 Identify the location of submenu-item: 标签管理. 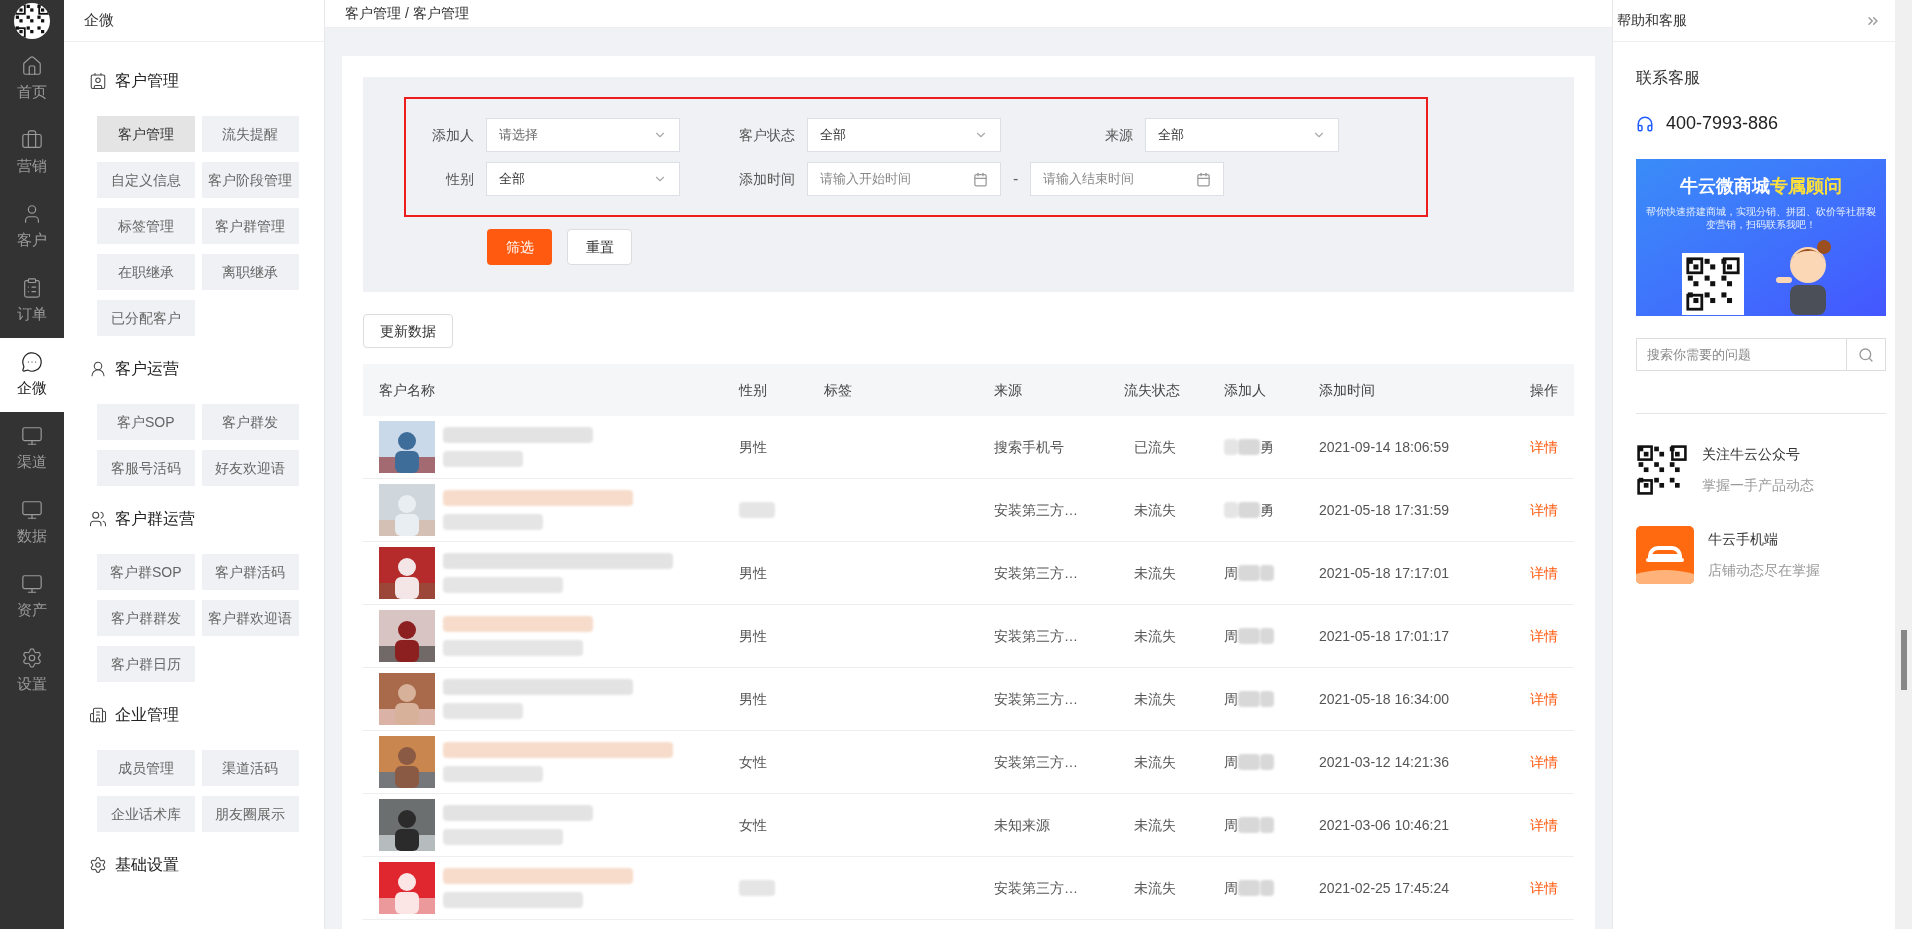
(146, 226).